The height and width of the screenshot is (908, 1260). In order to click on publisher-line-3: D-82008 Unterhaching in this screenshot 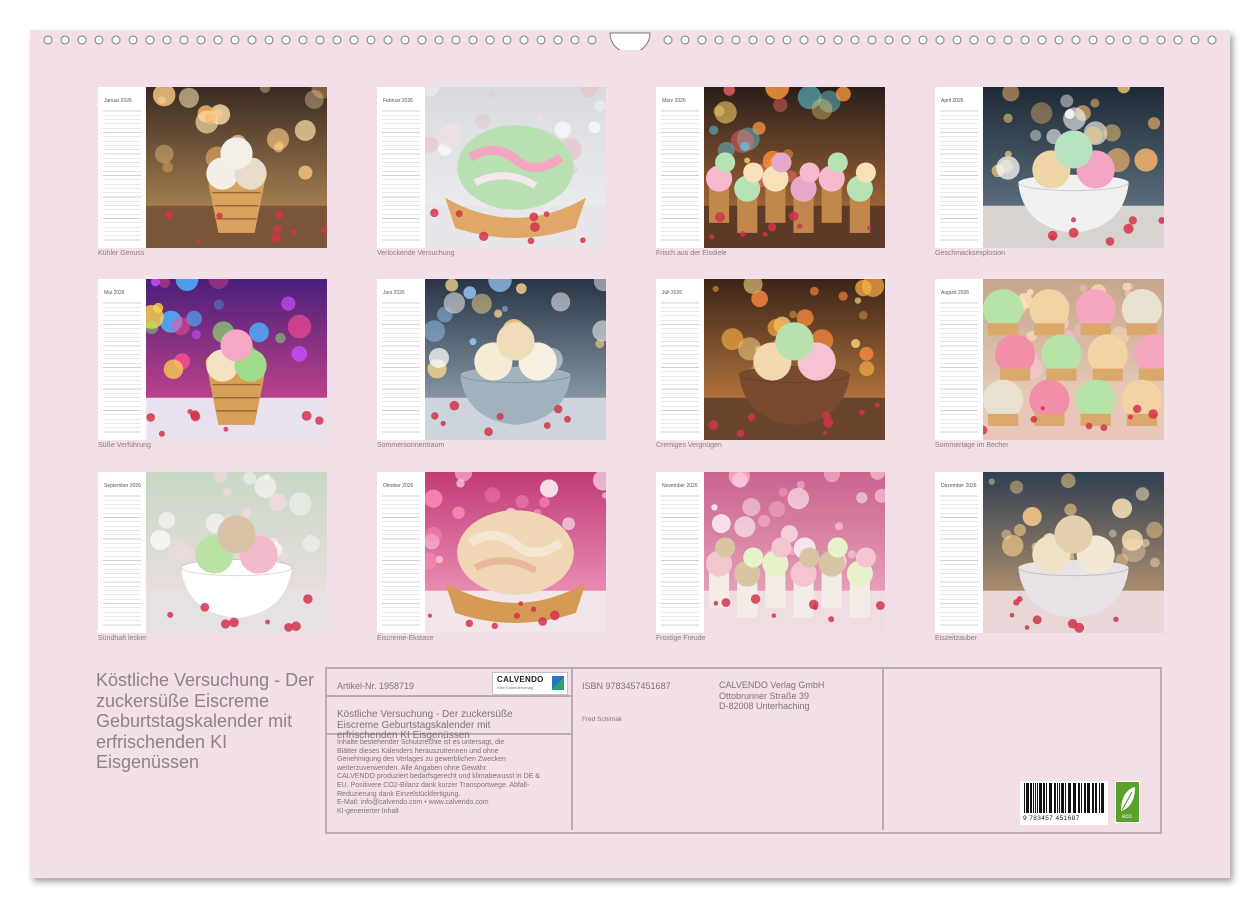, I will do `click(764, 706)`.